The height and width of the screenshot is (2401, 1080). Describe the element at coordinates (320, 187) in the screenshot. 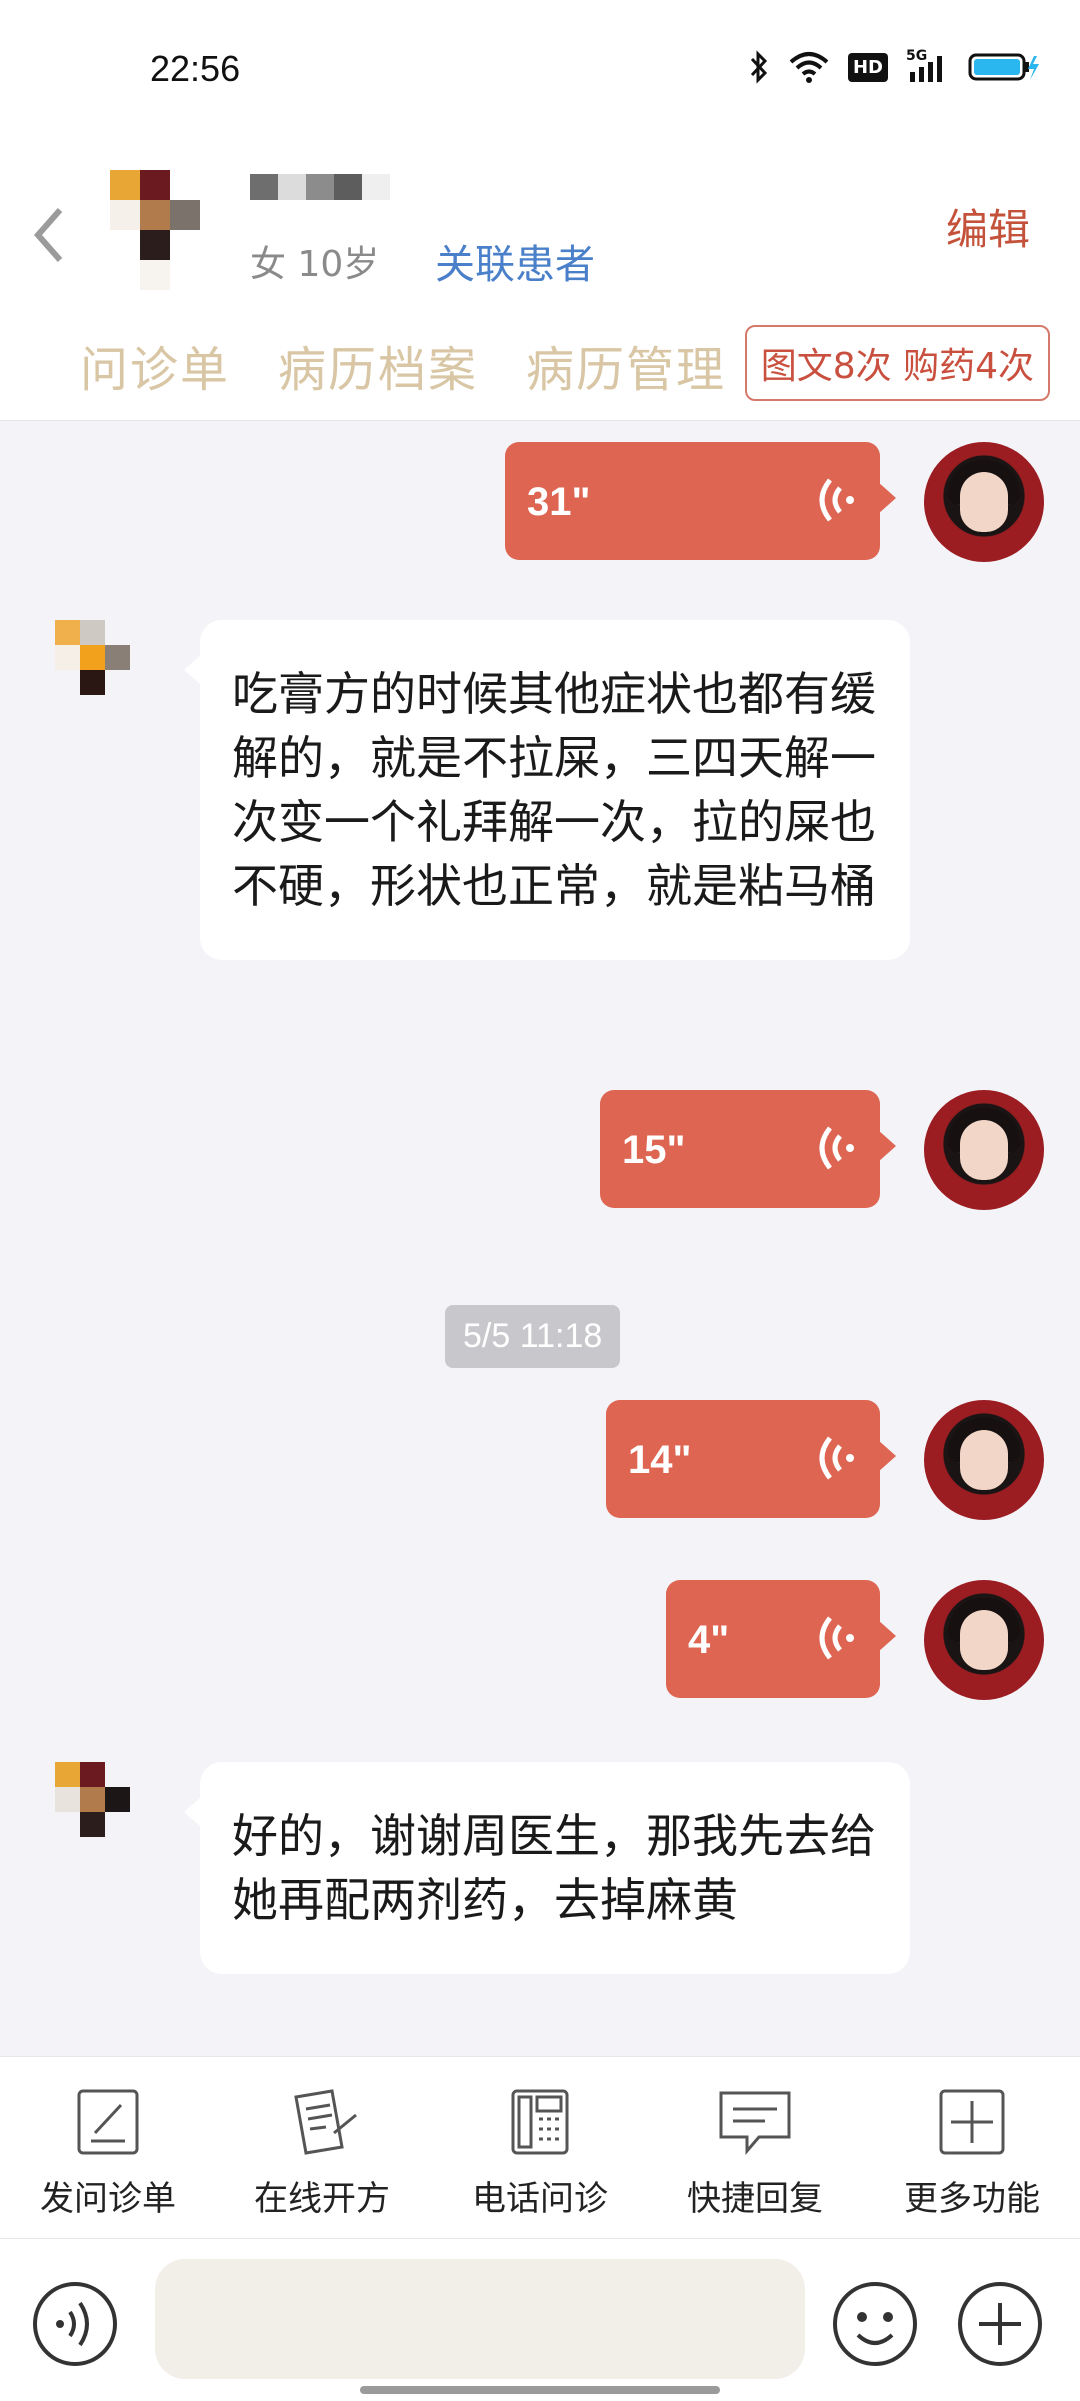

I see `patient-name-redacted` at that location.